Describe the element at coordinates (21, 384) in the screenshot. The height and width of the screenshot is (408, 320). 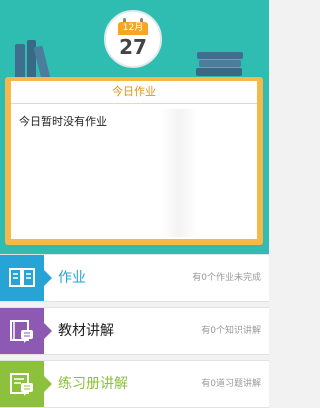
I see `workbook-chat-icon` at that location.